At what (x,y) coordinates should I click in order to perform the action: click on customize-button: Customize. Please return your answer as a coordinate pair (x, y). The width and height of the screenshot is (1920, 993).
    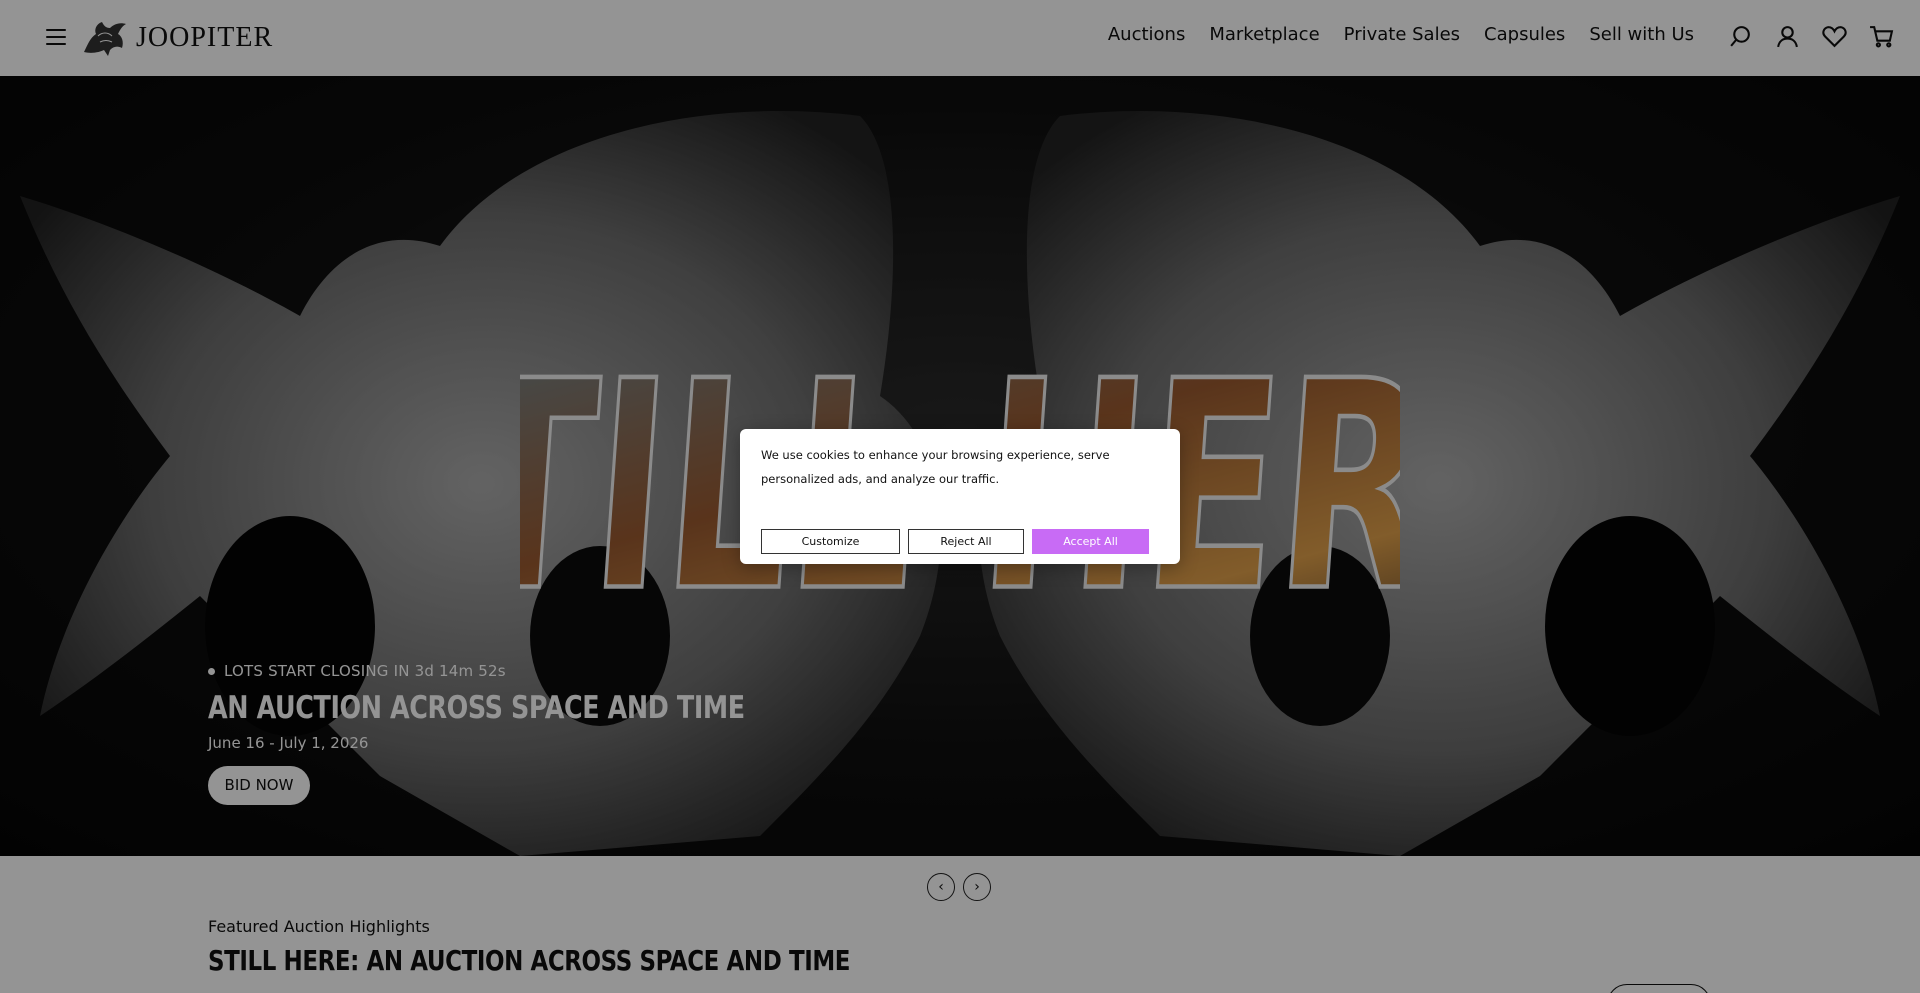
    Looking at the image, I should click on (830, 541).